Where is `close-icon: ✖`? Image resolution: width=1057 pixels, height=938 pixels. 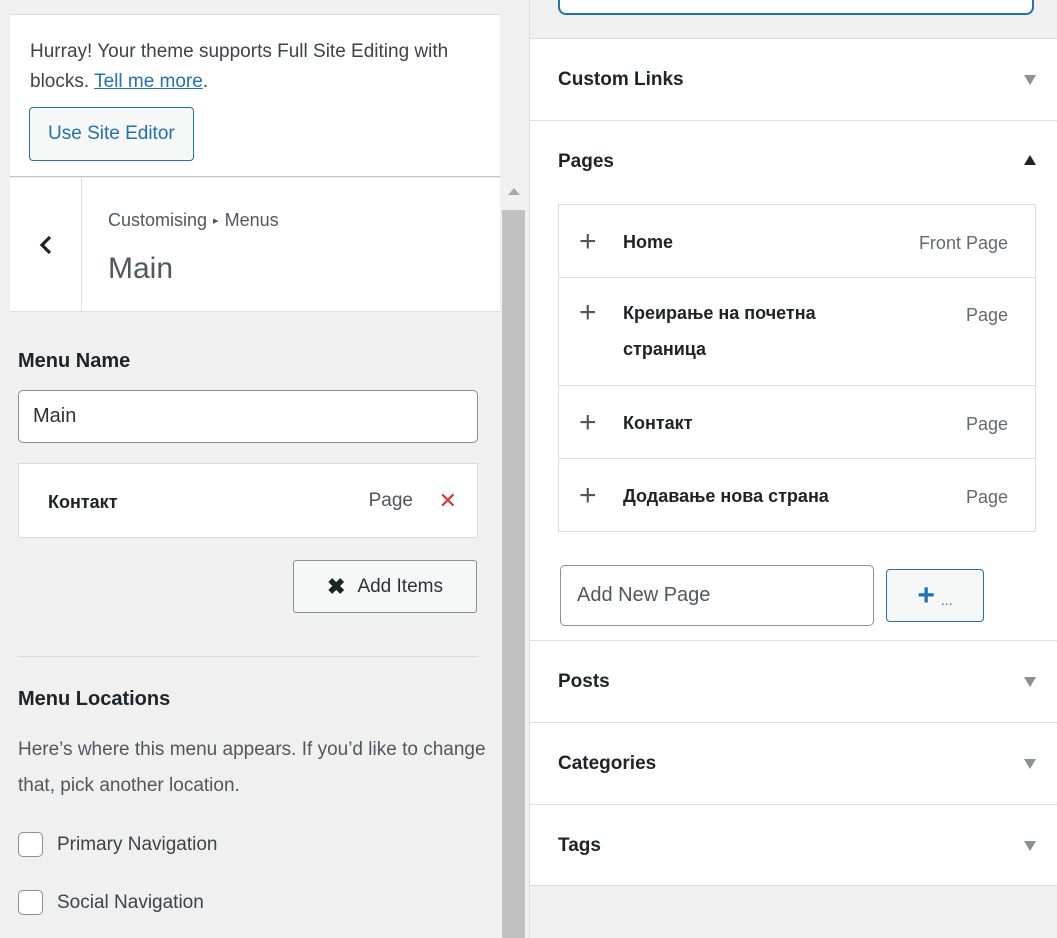 close-icon: ✖ is located at coordinates (336, 586).